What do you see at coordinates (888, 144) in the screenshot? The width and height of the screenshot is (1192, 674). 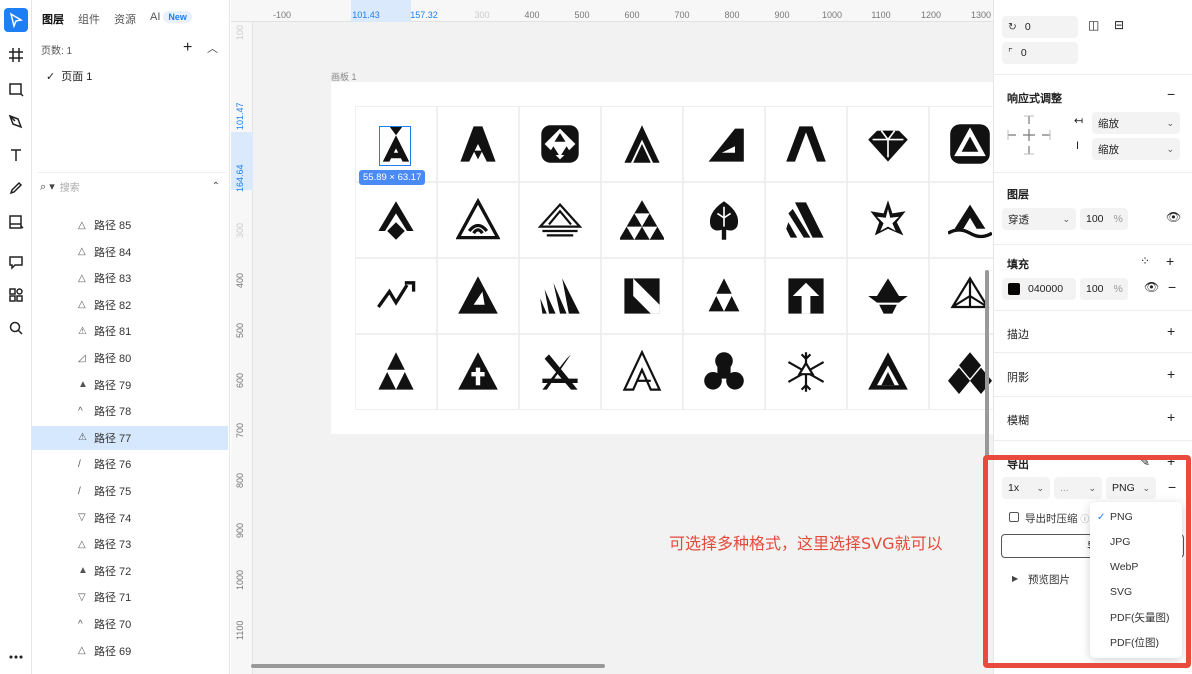 I see `logo-diamond-icon` at bounding box center [888, 144].